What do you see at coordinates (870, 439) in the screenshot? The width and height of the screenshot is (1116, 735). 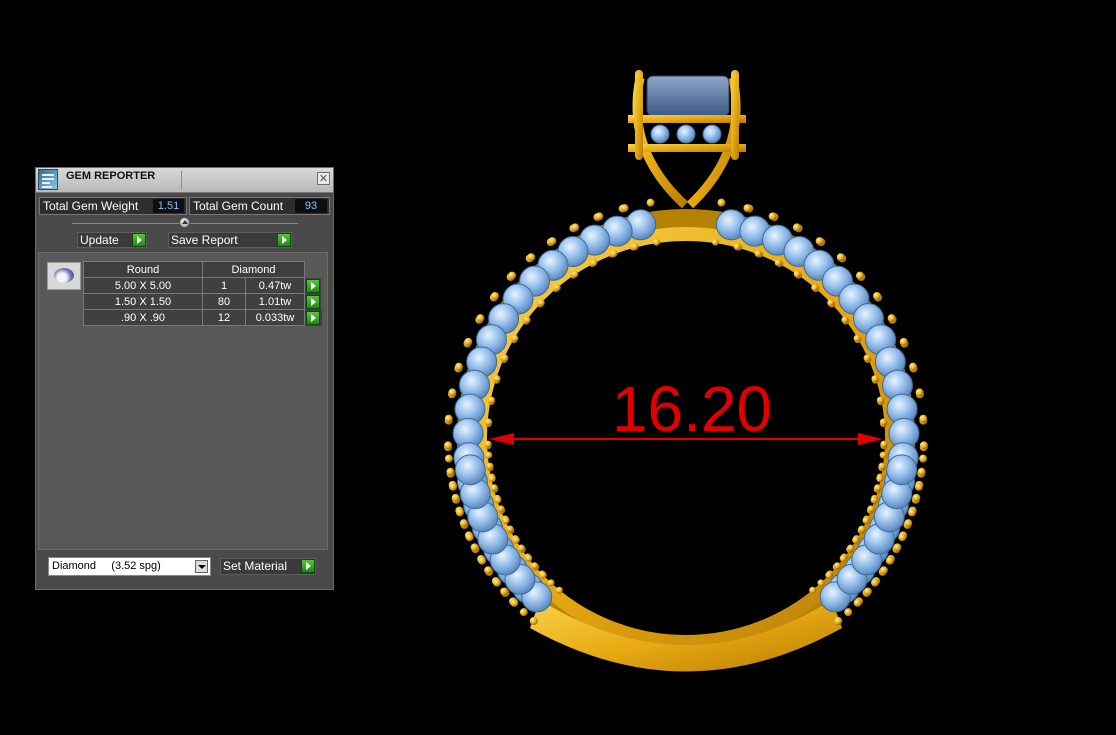 I see `arrowhead-right-icon` at bounding box center [870, 439].